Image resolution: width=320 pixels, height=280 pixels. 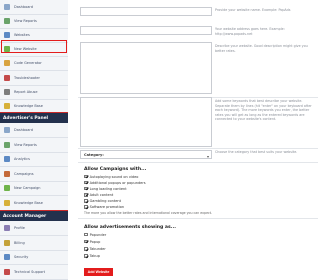 What do you see at coordinates (34, 243) in the screenshot?
I see `sidebar-item-billing: Billing` at bounding box center [34, 243].